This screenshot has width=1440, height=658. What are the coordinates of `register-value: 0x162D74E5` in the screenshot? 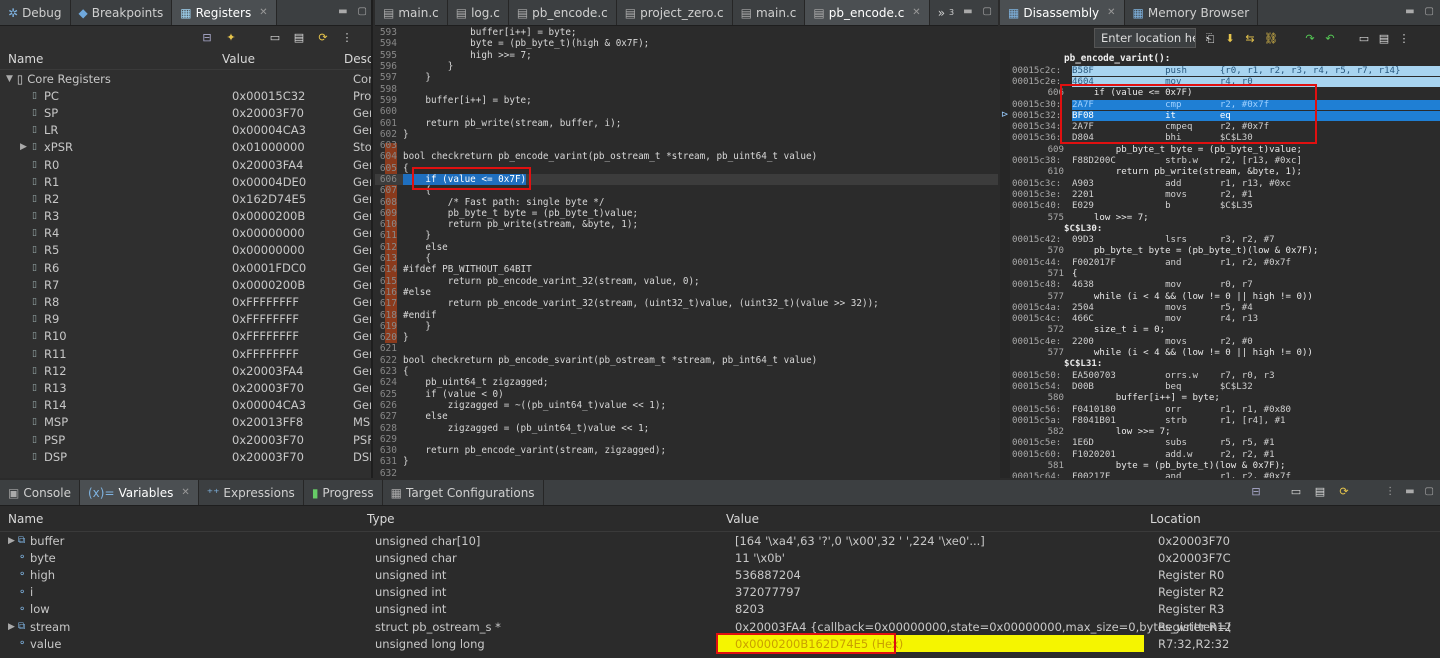 It's located at (269, 199).